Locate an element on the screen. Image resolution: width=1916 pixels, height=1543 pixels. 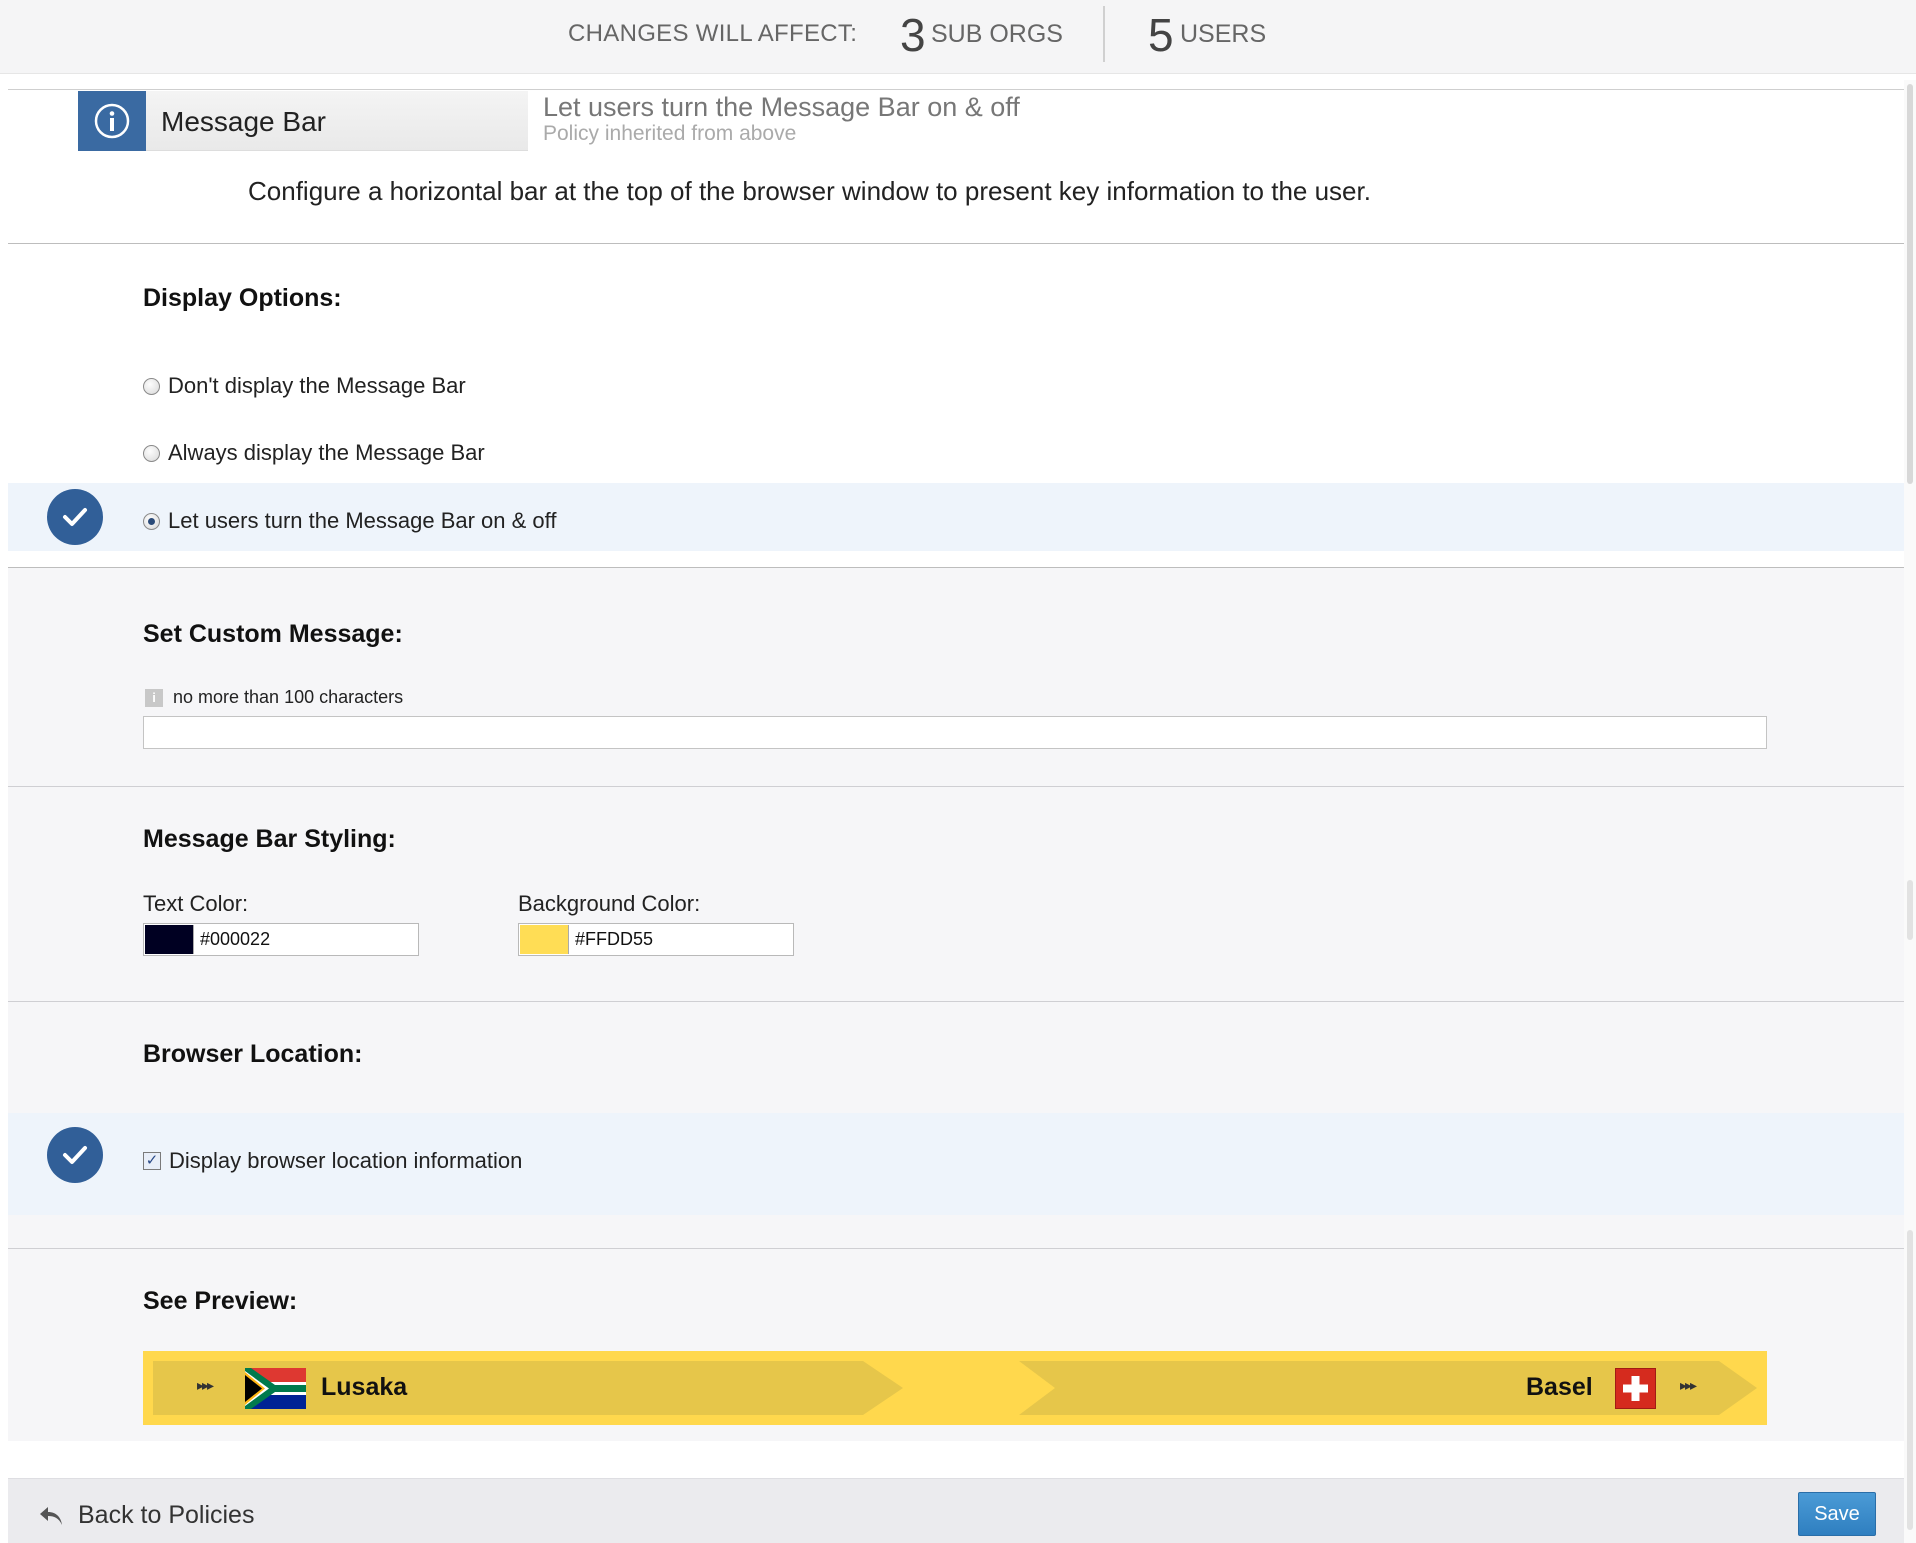
text-color-field: #000022 is located at coordinates (281, 939).